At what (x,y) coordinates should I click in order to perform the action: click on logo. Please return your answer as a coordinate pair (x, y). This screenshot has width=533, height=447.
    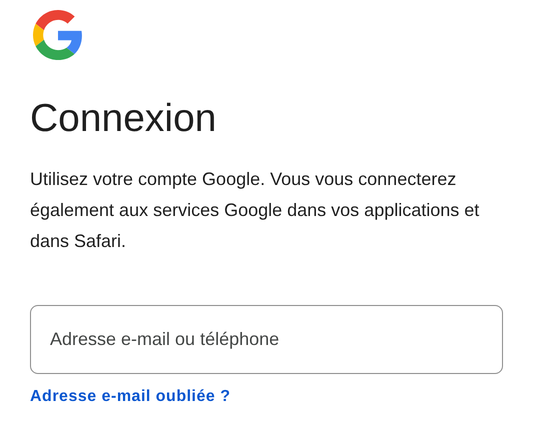
    Looking at the image, I should click on (58, 35).